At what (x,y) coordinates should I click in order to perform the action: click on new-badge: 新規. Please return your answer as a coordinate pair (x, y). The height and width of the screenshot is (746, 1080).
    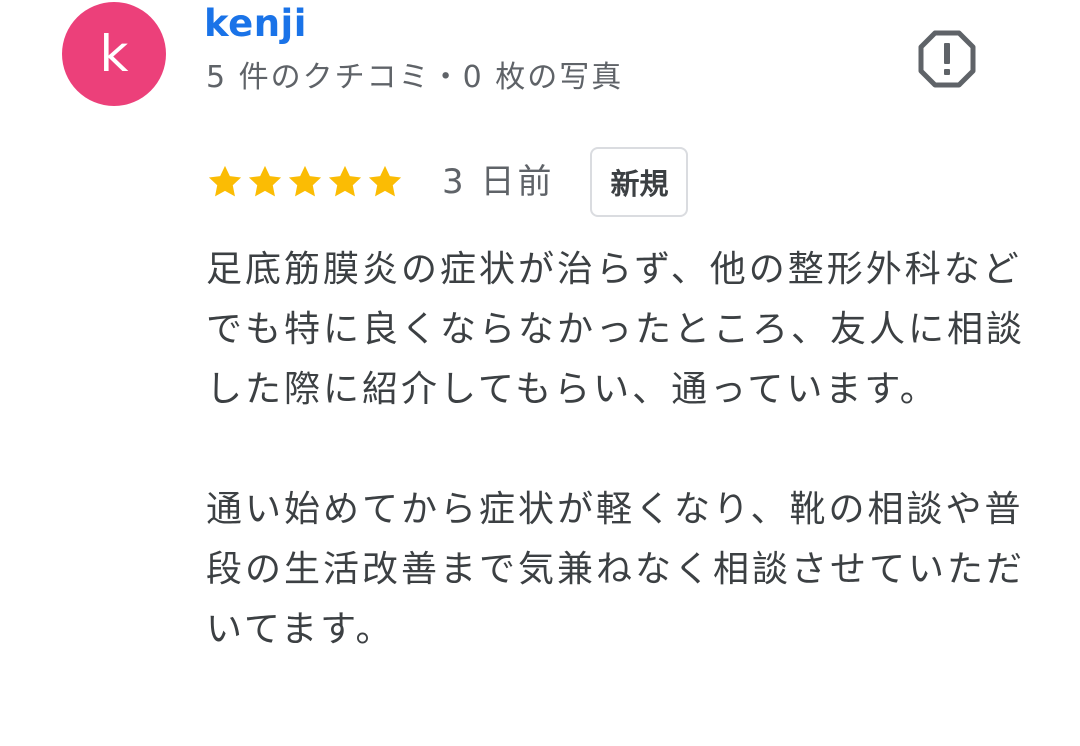
    Looking at the image, I should click on (639, 182).